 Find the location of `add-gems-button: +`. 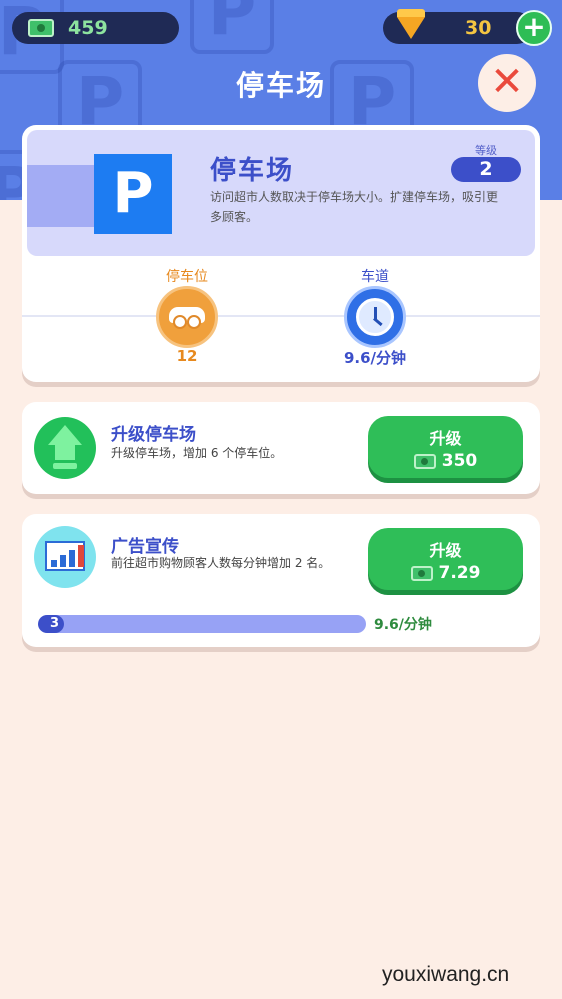

add-gems-button: + is located at coordinates (534, 28).